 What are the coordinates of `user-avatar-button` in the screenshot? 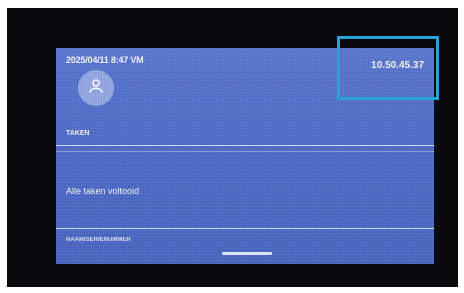 It's located at (96, 88).